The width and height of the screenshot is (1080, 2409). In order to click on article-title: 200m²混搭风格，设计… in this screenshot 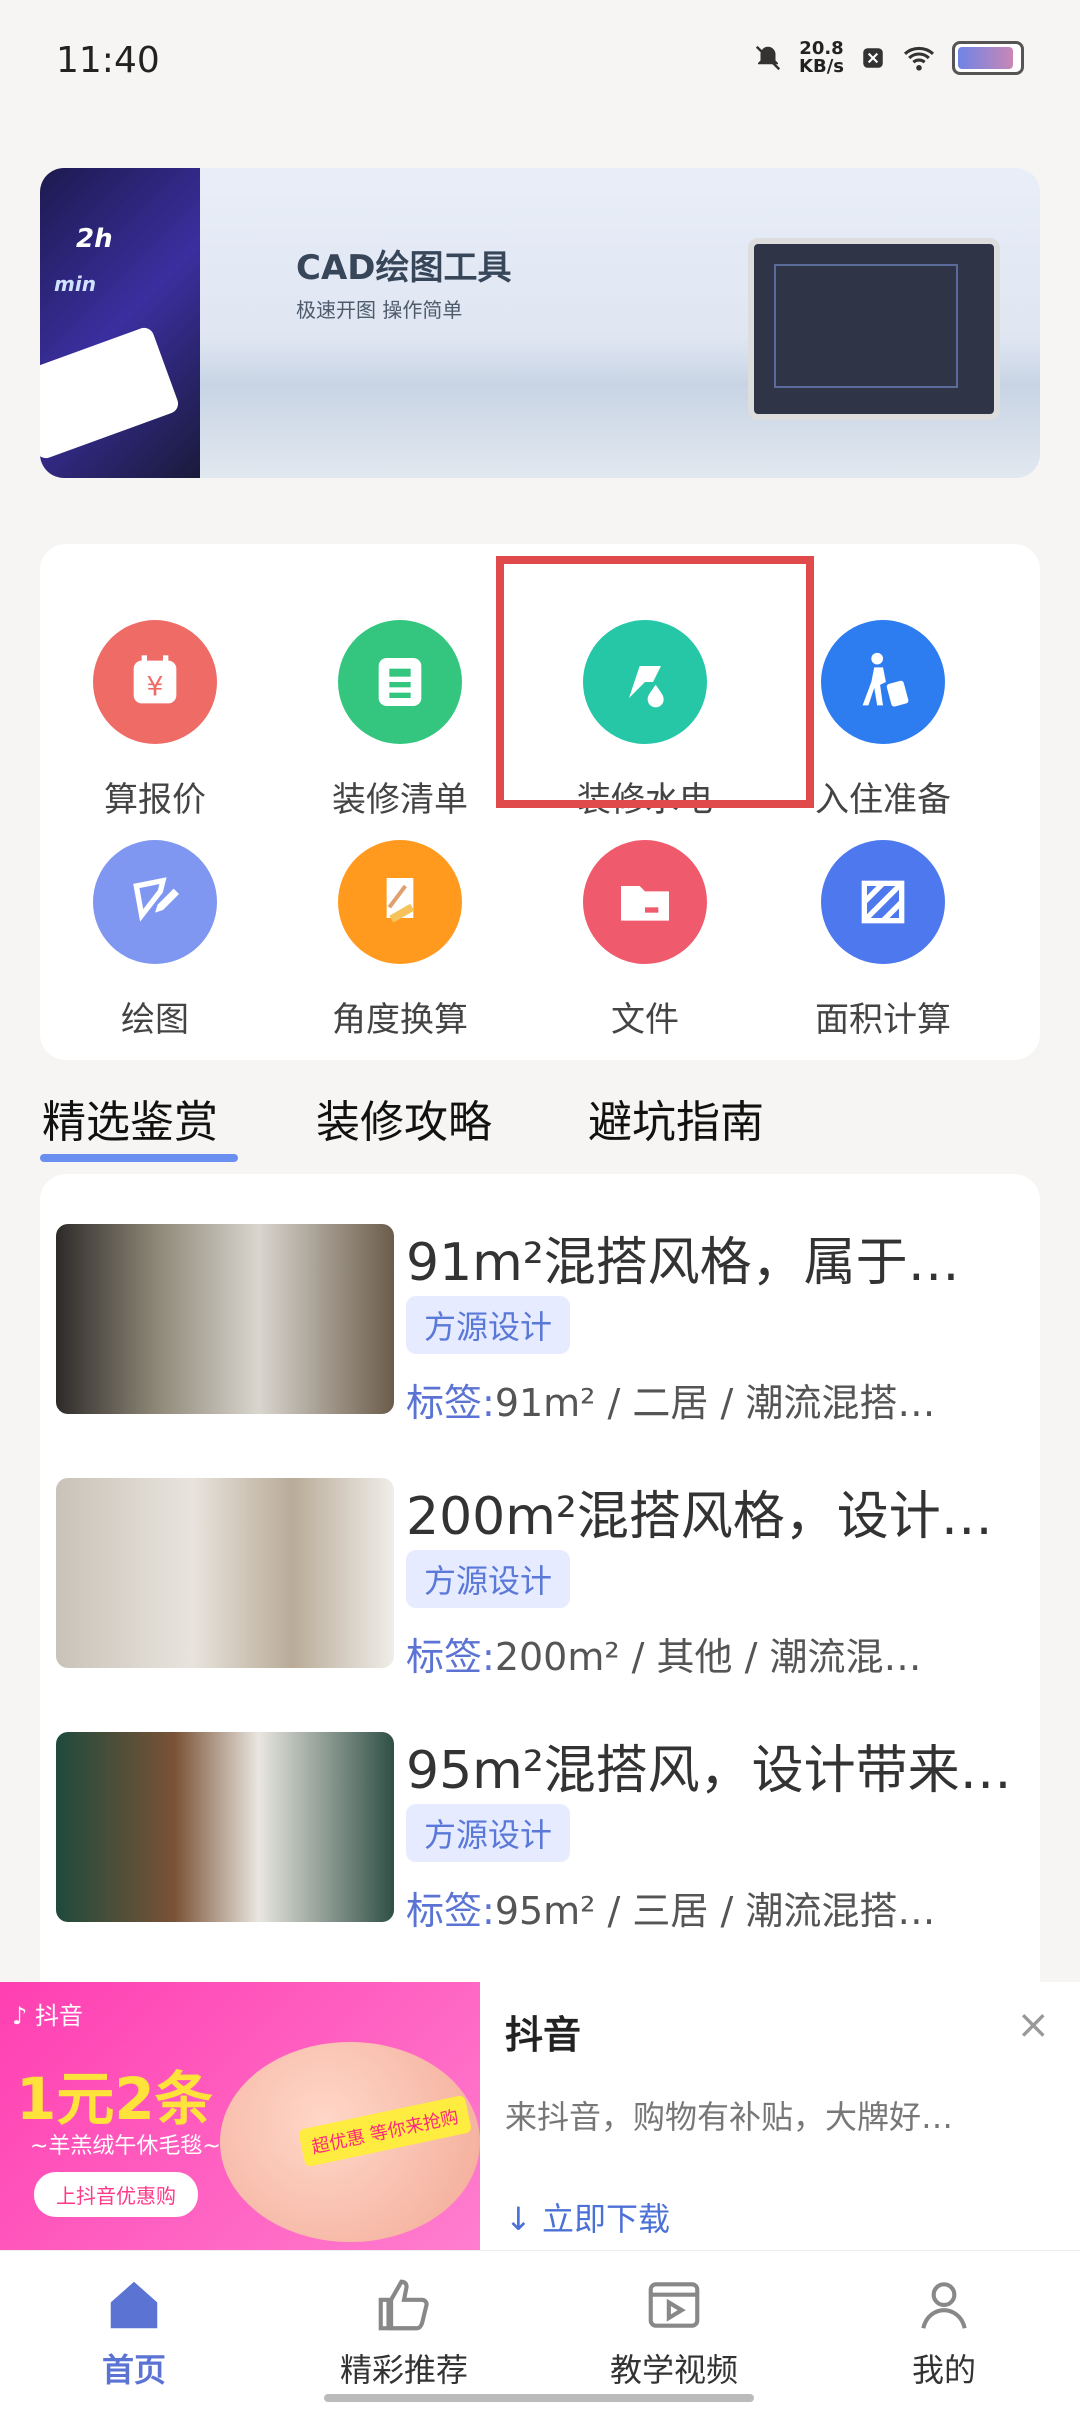, I will do `click(699, 1517)`.